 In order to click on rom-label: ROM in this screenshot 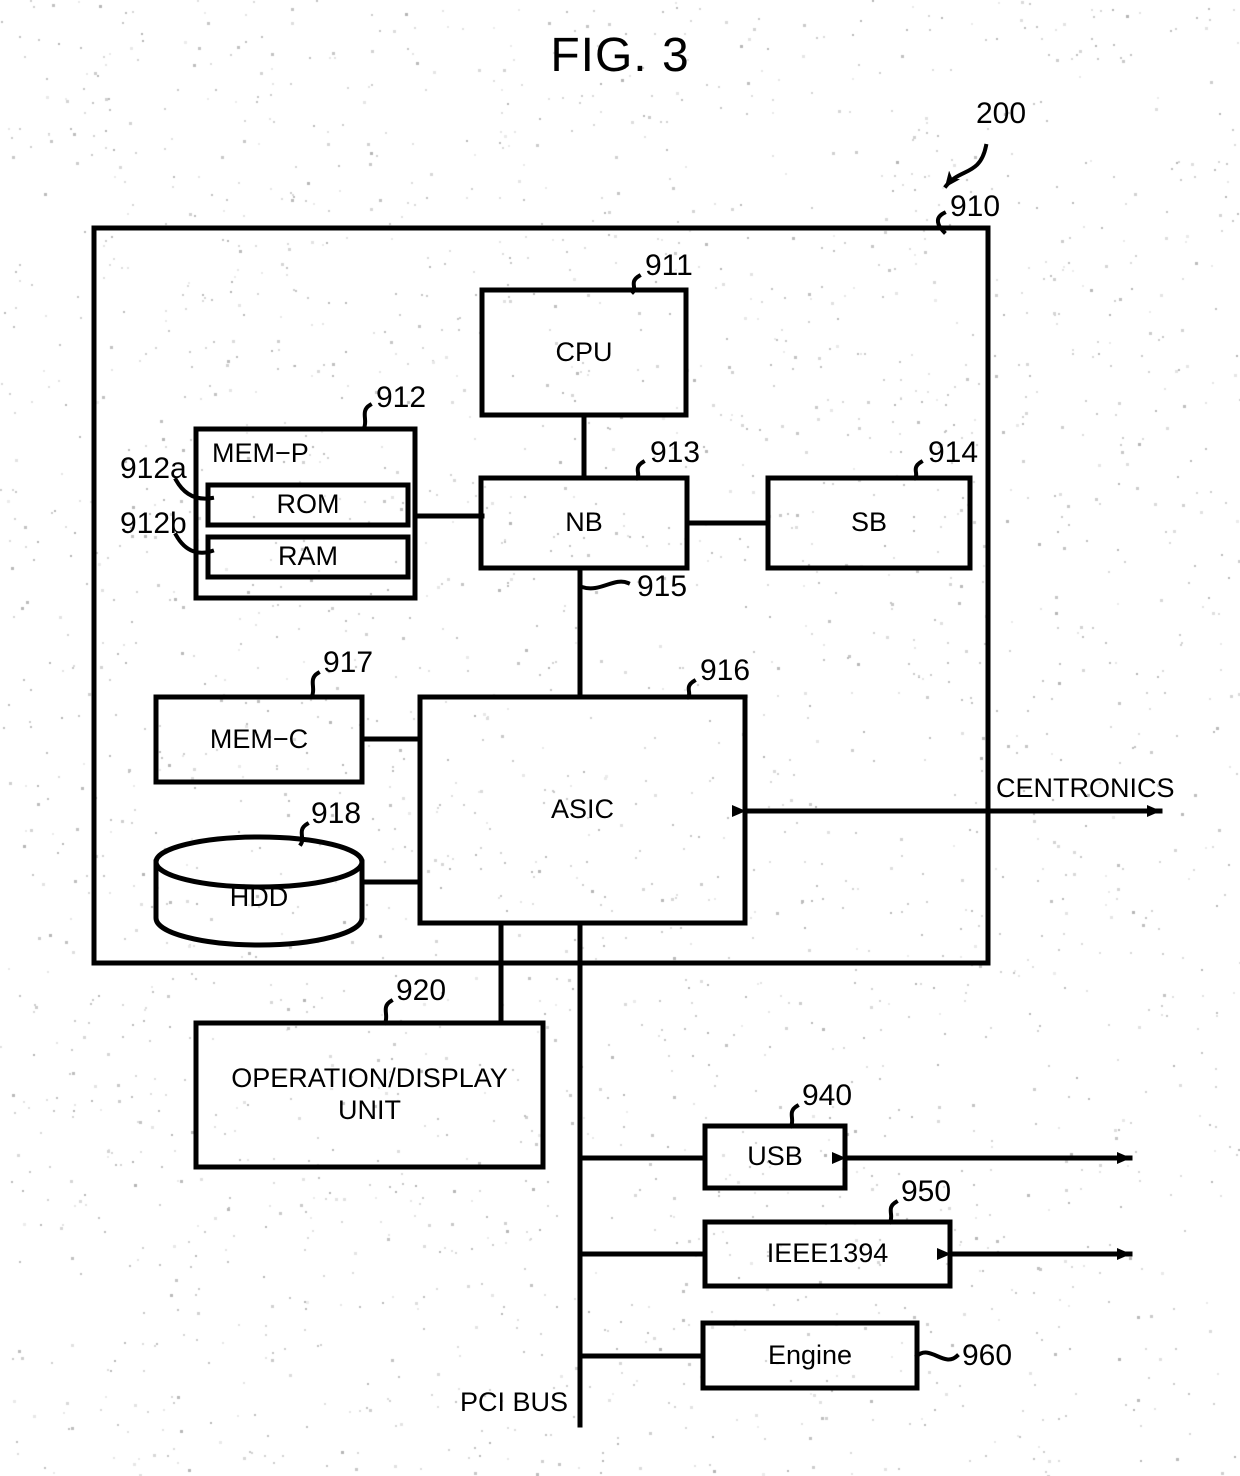, I will do `click(308, 504)`.